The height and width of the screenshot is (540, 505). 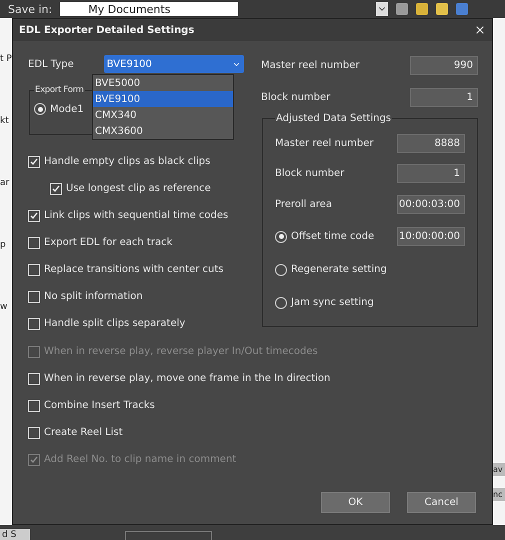 What do you see at coordinates (163, 99) in the screenshot?
I see `menu-item: BVE9100` at bounding box center [163, 99].